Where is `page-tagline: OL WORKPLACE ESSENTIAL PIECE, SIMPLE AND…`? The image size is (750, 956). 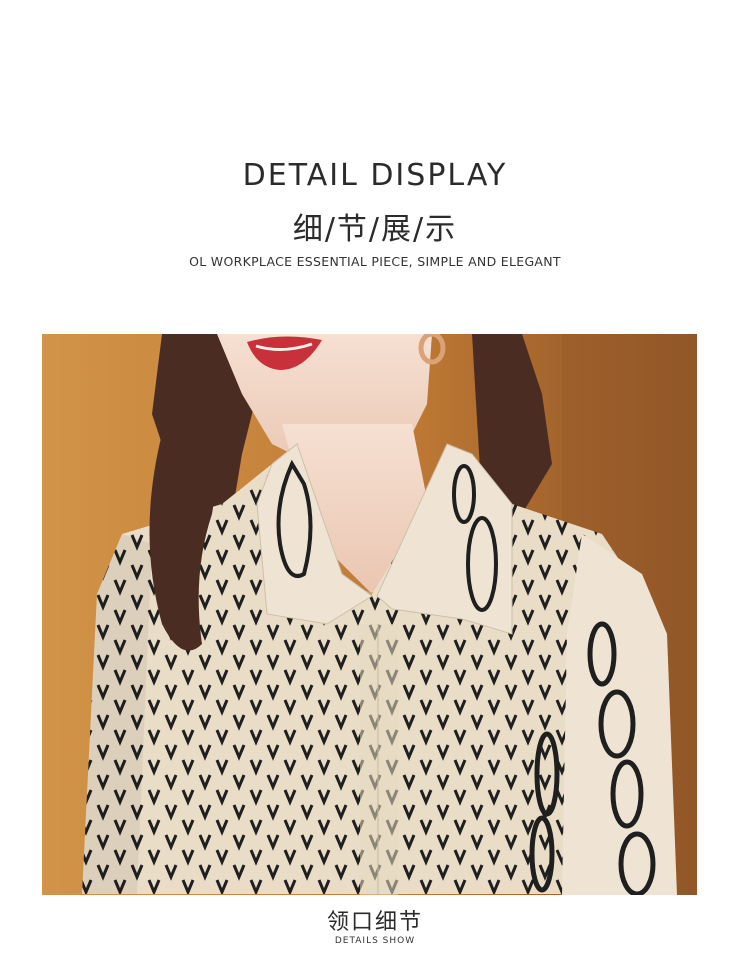 page-tagline: OL WORKPLACE ESSENTIAL PIECE, SIMPLE AND… is located at coordinates (375, 261).